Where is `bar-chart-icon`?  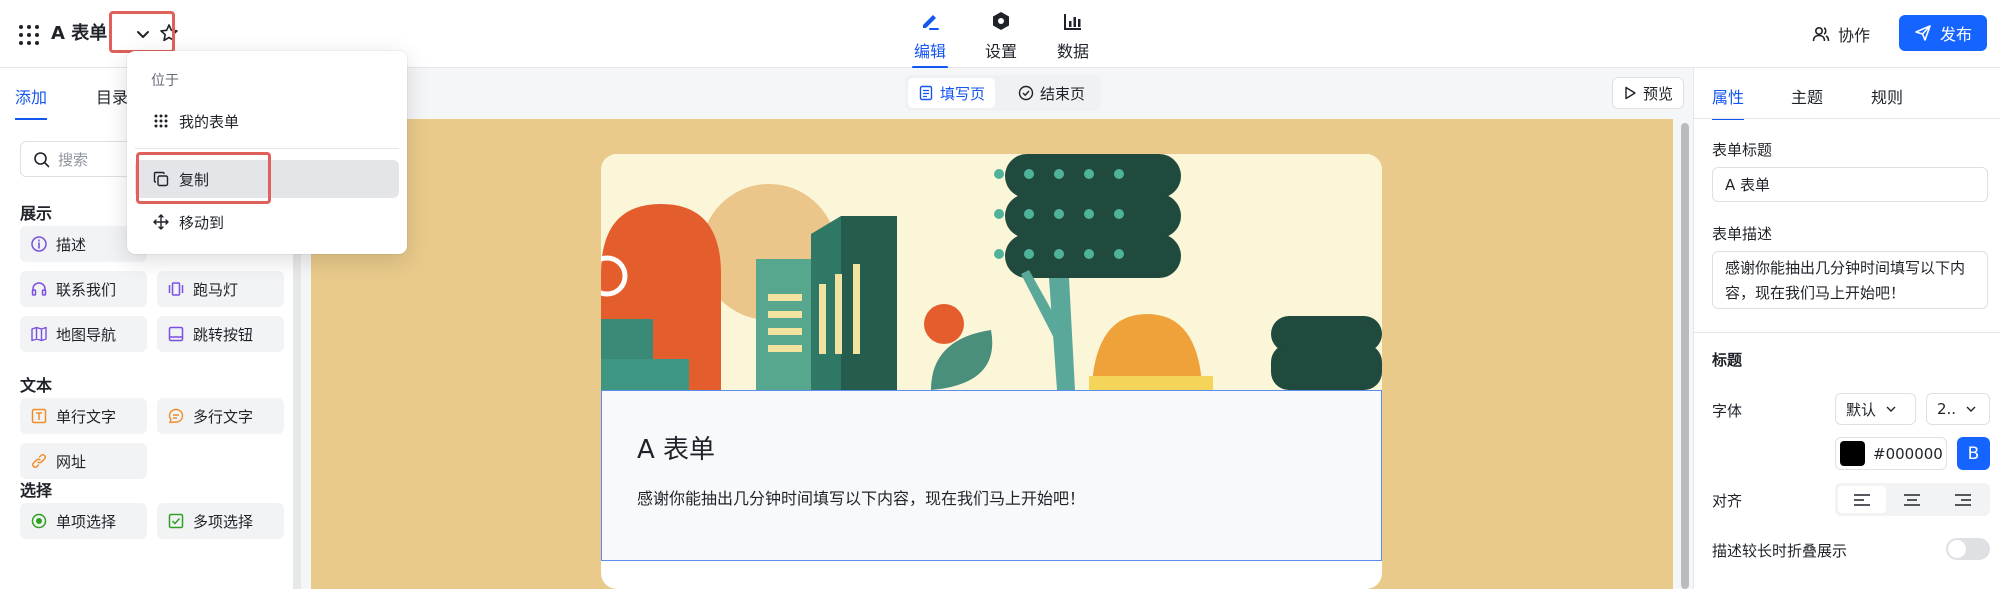 bar-chart-icon is located at coordinates (1073, 21).